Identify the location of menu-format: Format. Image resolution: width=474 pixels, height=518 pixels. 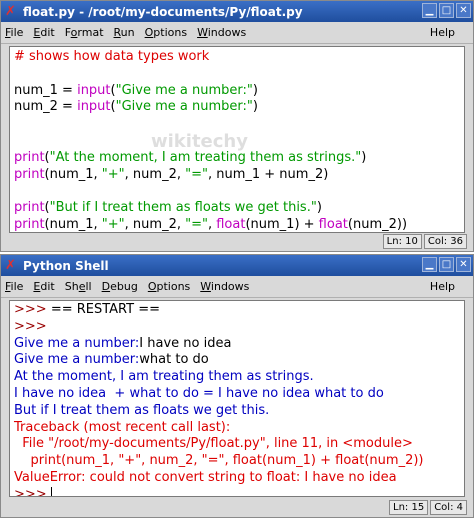
(84, 32).